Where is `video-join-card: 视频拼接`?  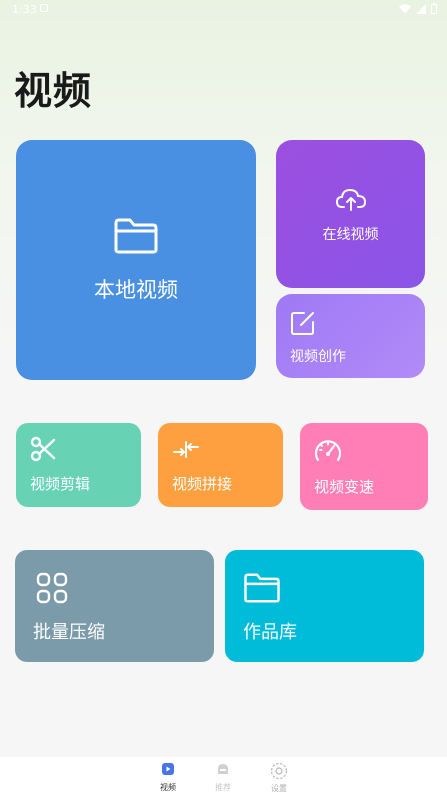
video-join-card: 视频拼接 is located at coordinates (220, 465).